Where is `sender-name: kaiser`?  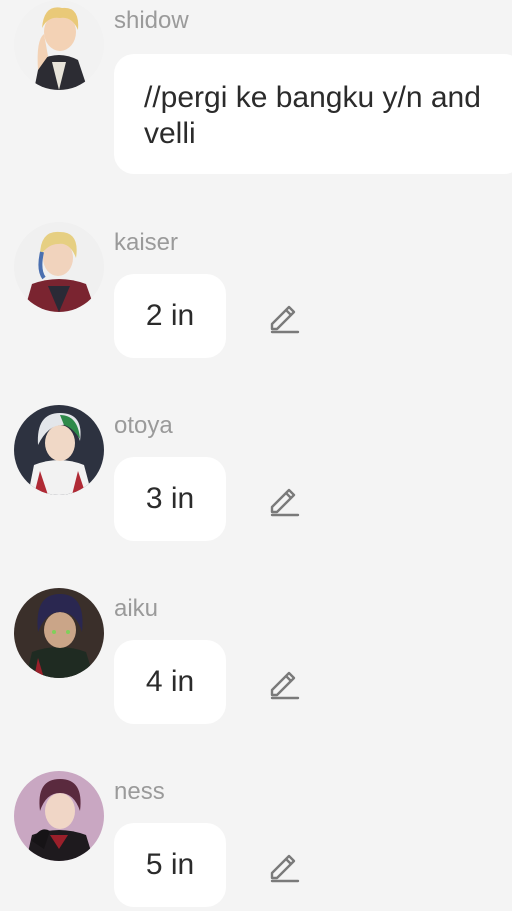 sender-name: kaiser is located at coordinates (146, 242).